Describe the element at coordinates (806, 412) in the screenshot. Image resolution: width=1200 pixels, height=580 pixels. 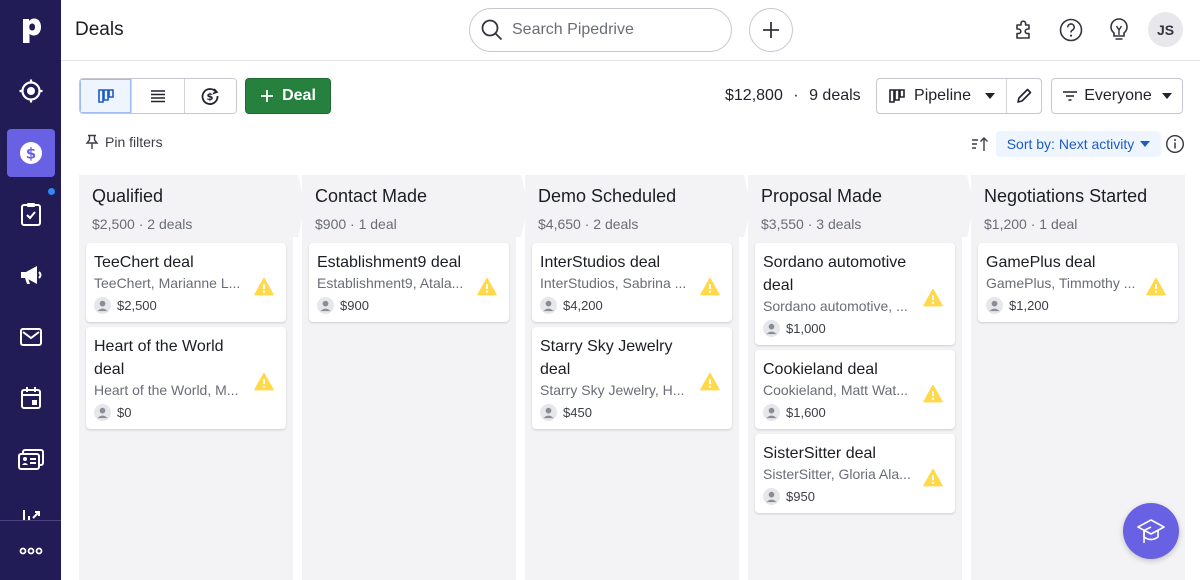
I see `deal-value: $1,600` at that location.